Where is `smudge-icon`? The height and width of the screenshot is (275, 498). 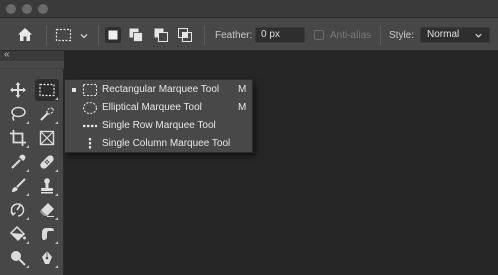 smudge-icon is located at coordinates (48, 234).